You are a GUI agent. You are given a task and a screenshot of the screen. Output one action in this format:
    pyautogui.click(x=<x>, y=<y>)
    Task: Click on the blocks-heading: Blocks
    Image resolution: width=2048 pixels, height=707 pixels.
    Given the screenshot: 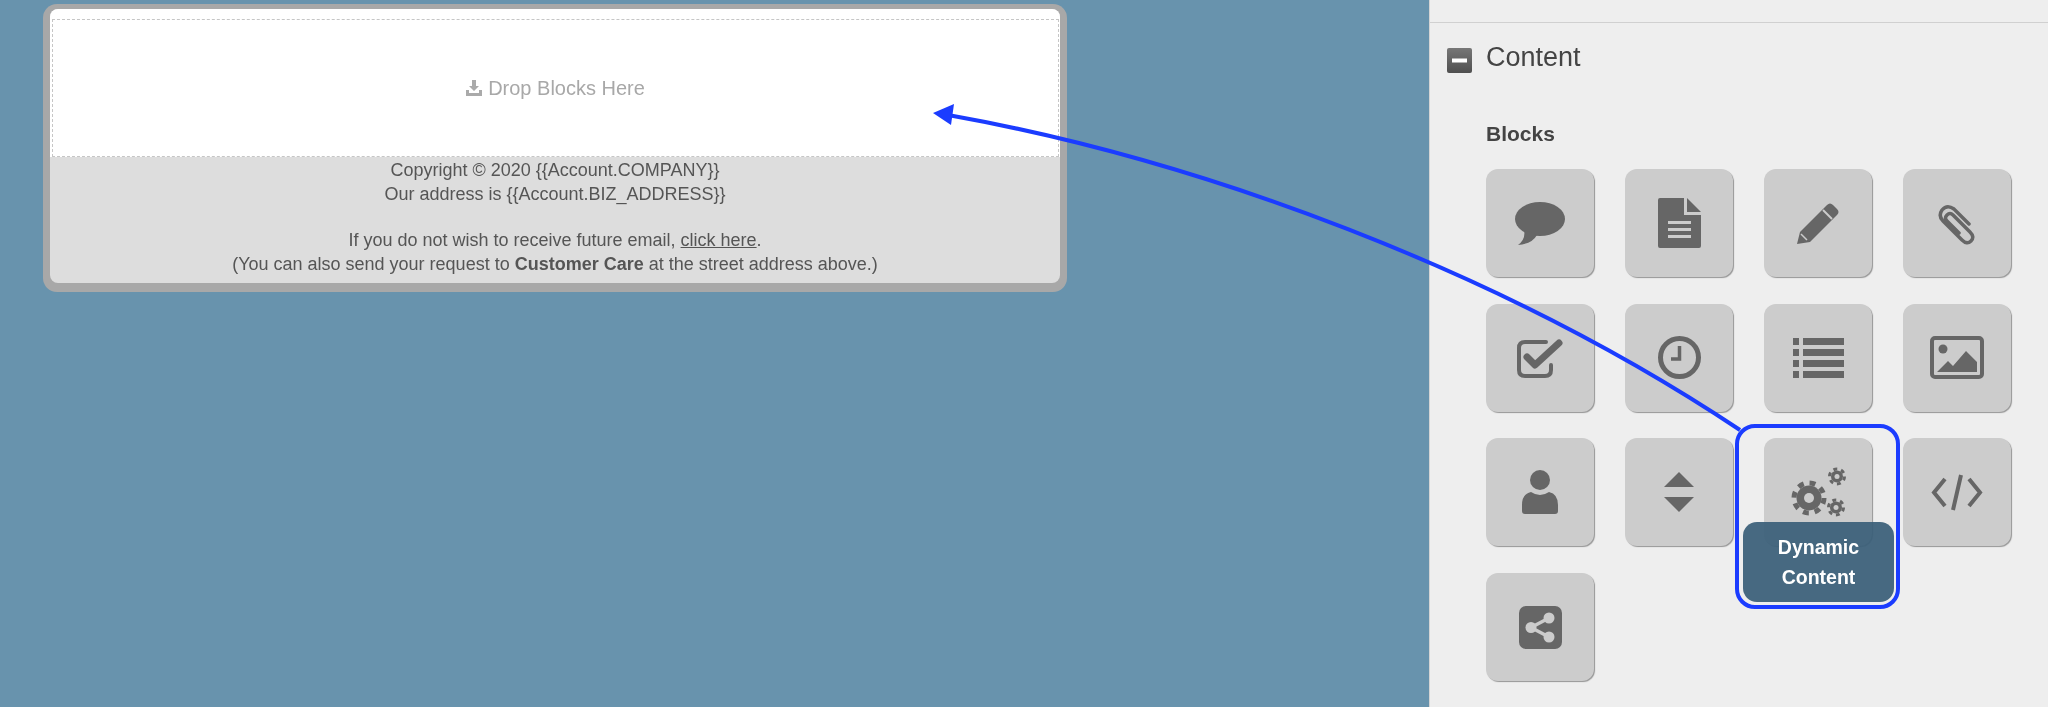 What is the action you would take?
    pyautogui.click(x=1520, y=134)
    